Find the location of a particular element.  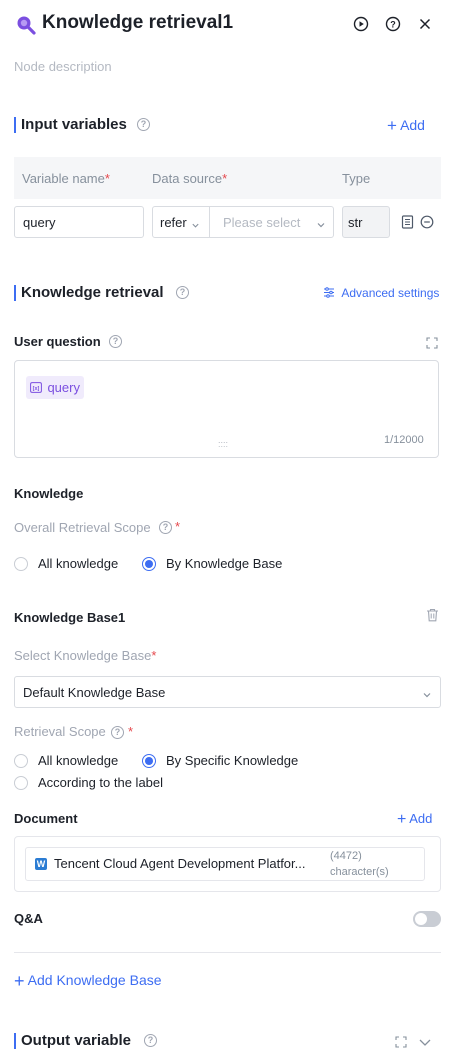

radio-scope-specific is located at coordinates (149, 761).